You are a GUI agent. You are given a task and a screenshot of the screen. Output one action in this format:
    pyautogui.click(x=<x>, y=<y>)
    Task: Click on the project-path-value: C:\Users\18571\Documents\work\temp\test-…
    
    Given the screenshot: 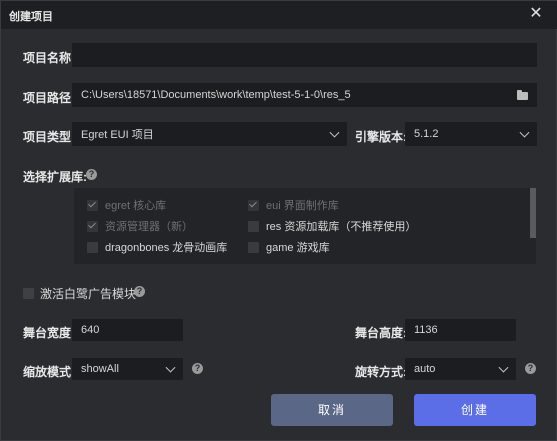 What is the action you would take?
    pyautogui.click(x=216, y=95)
    